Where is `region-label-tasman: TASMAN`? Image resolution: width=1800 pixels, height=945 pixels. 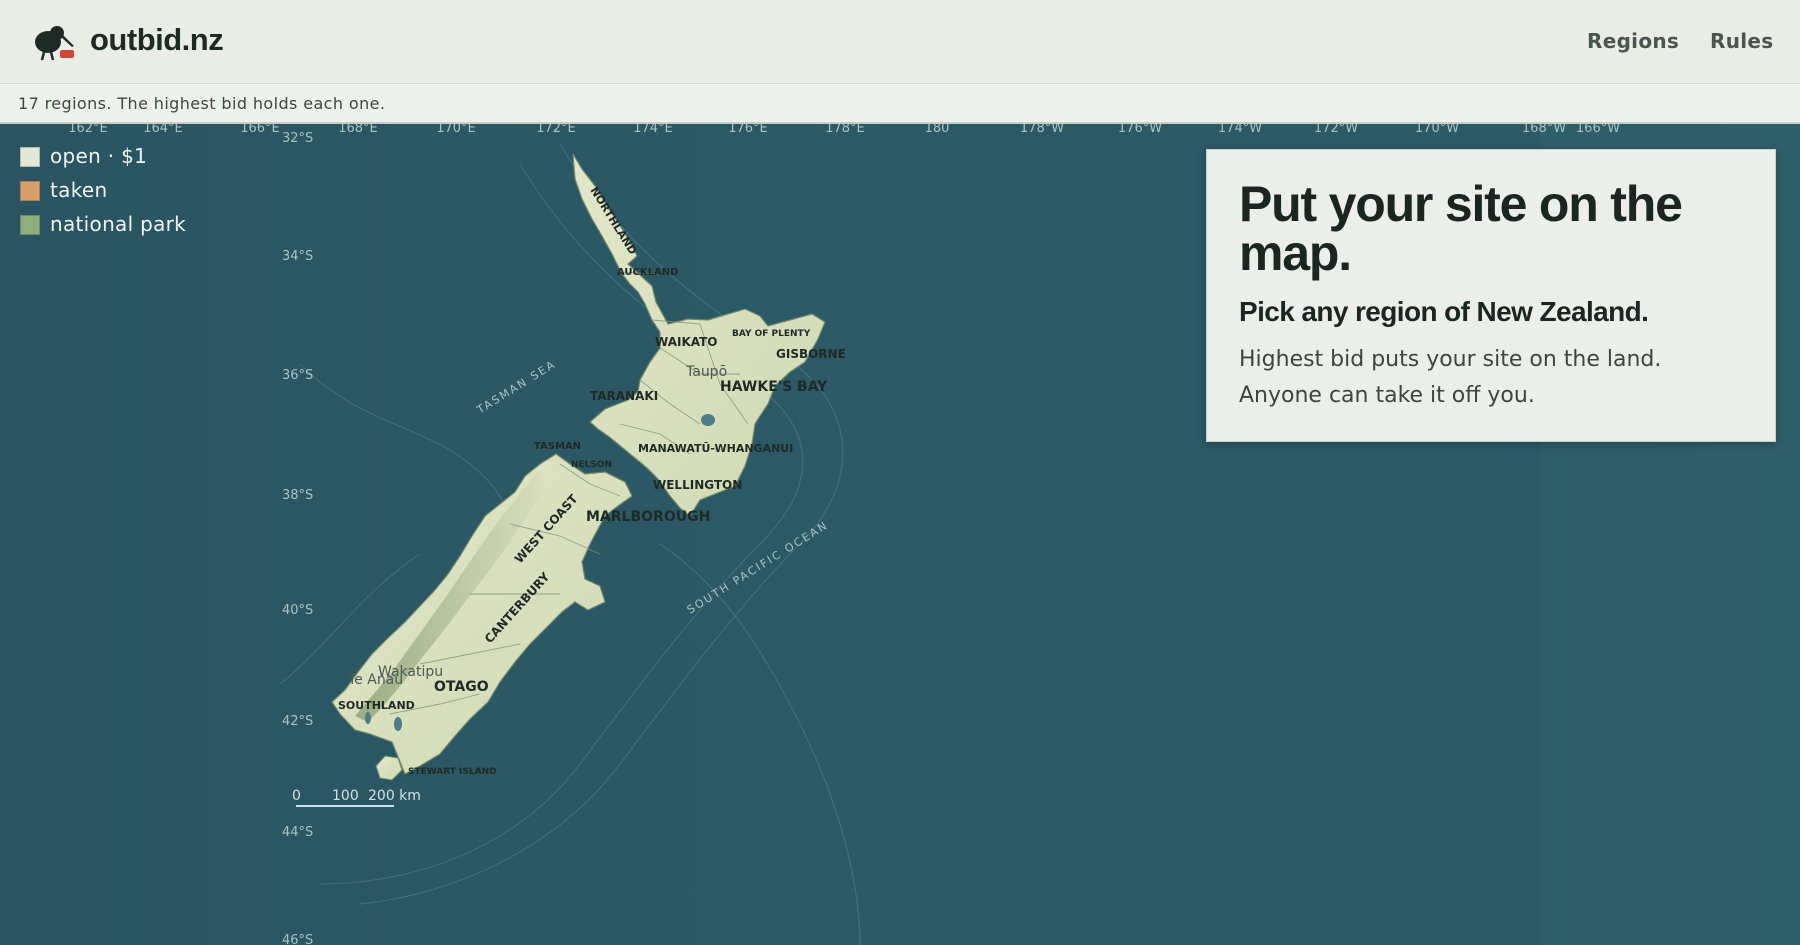 region-label-tasman: TASMAN is located at coordinates (557, 446).